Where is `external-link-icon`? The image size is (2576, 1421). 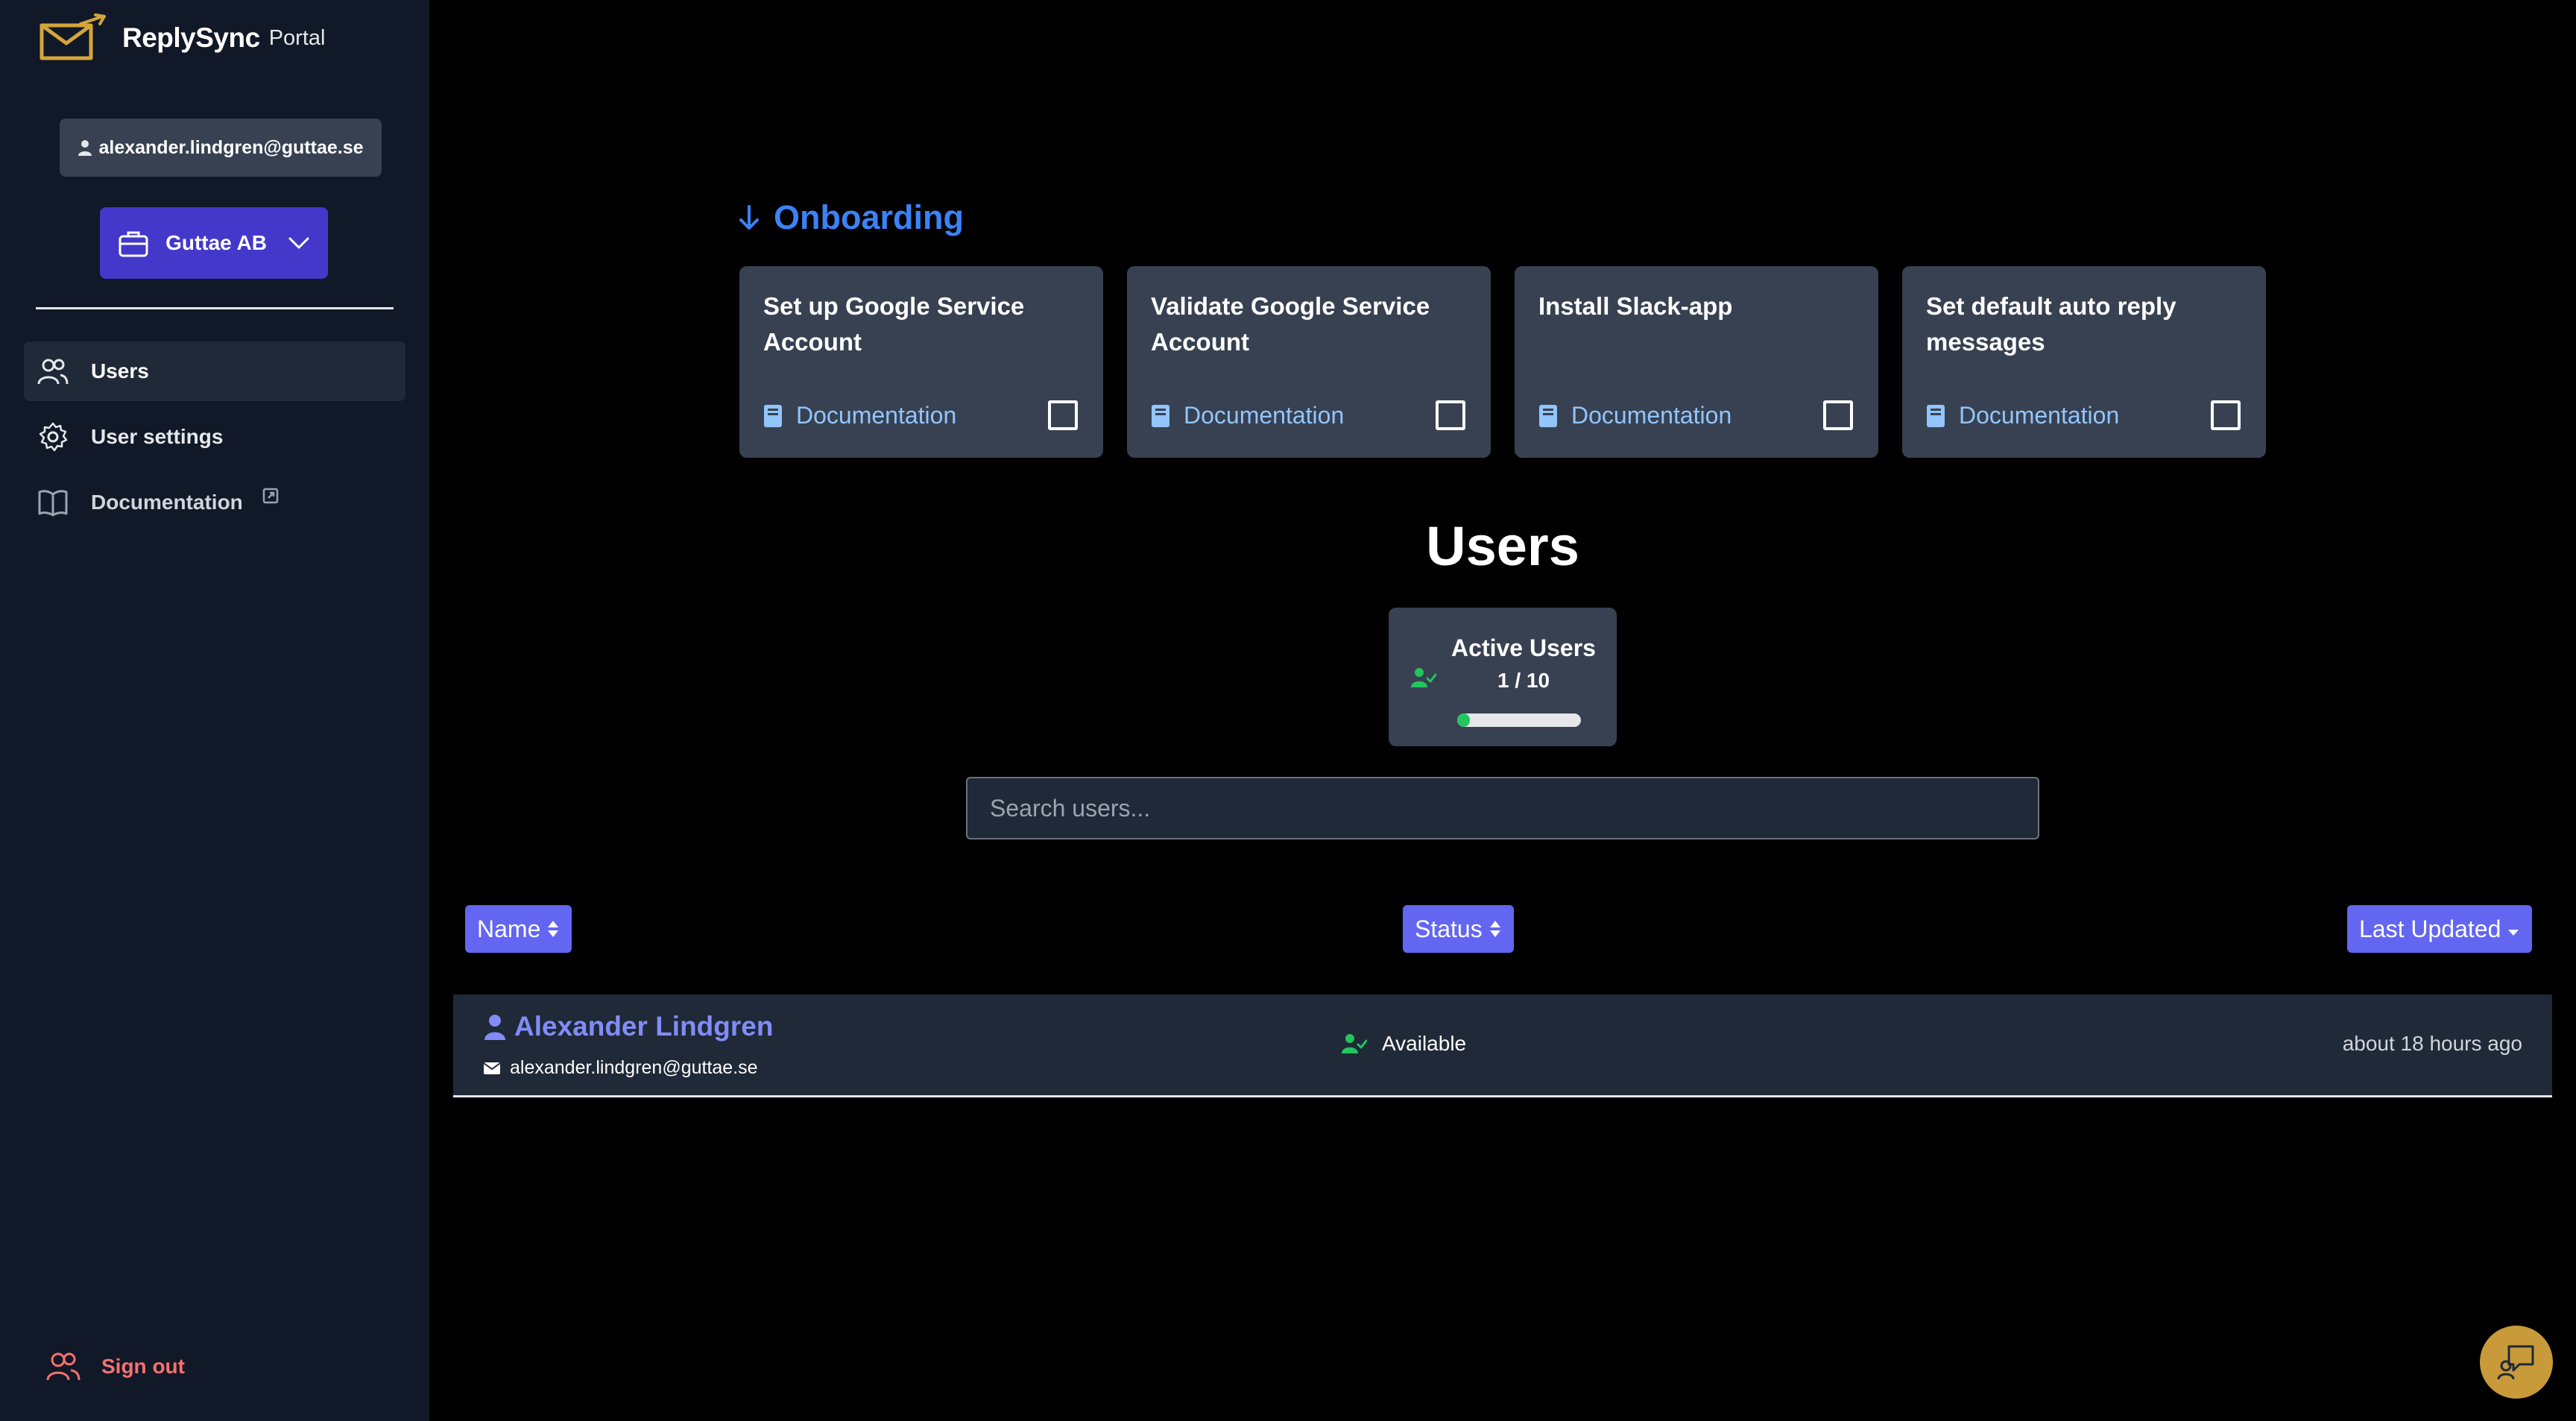 external-link-icon is located at coordinates (270, 496).